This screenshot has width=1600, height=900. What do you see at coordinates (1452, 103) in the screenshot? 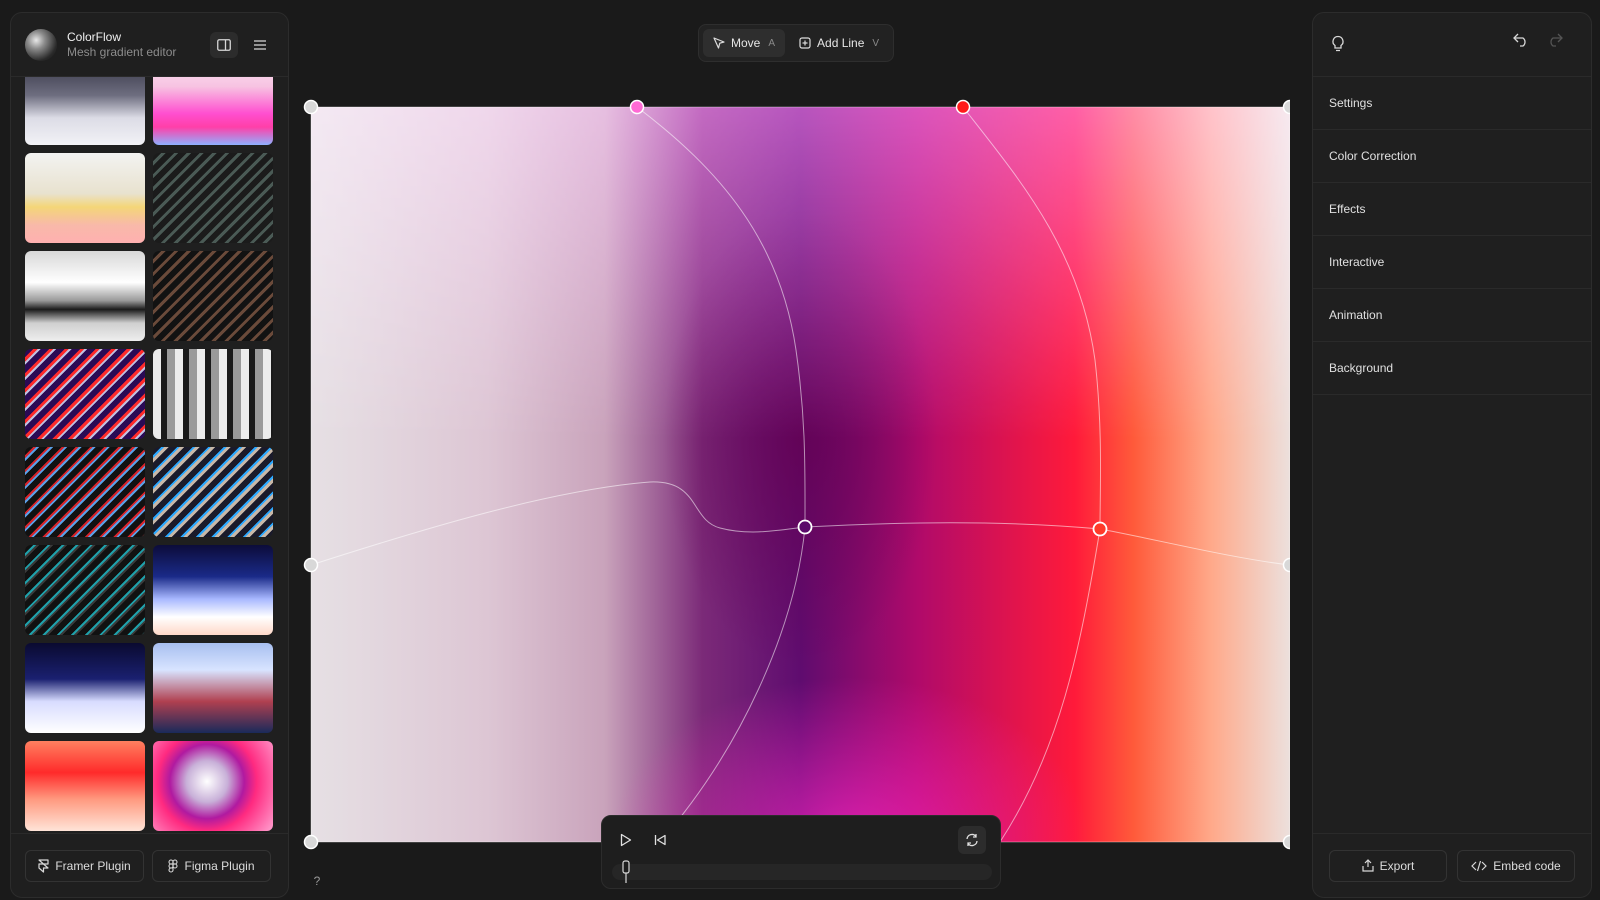
I see `settings-section: Settings` at bounding box center [1452, 103].